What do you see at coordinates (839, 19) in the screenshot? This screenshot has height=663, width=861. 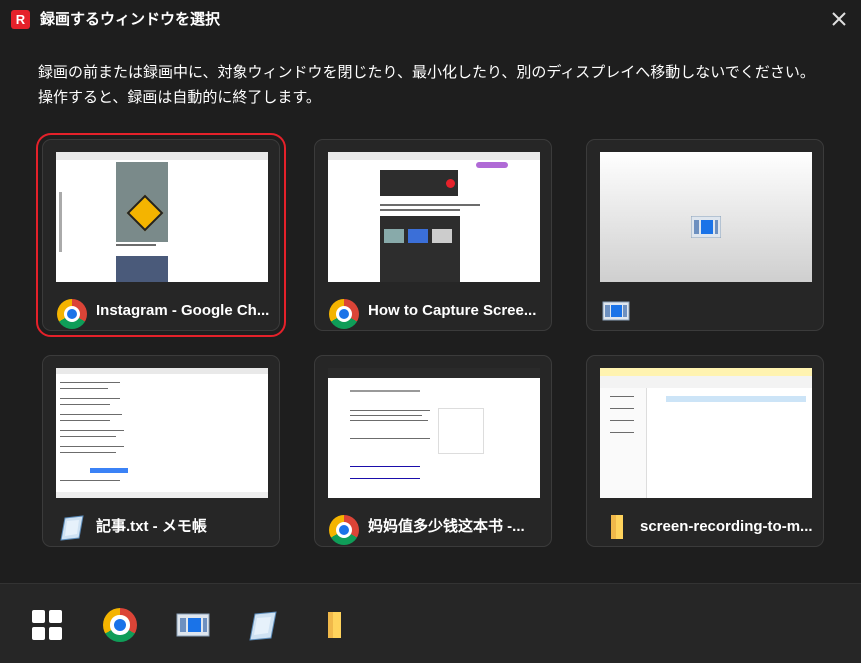 I see `close-icon` at bounding box center [839, 19].